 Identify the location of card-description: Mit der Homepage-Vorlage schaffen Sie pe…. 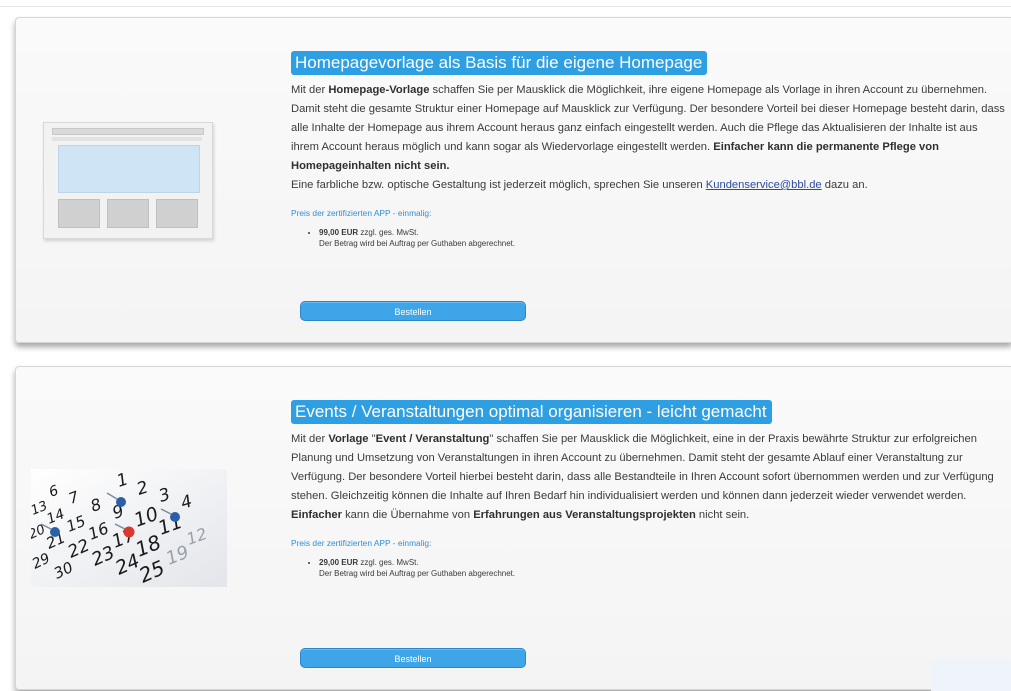
(648, 138).